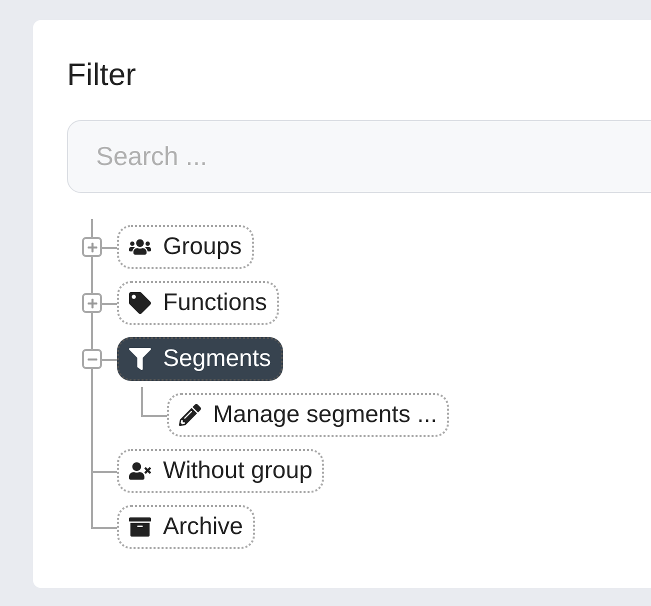 The height and width of the screenshot is (606, 651). What do you see at coordinates (102, 75) in the screenshot?
I see `panel-title: Filter` at bounding box center [102, 75].